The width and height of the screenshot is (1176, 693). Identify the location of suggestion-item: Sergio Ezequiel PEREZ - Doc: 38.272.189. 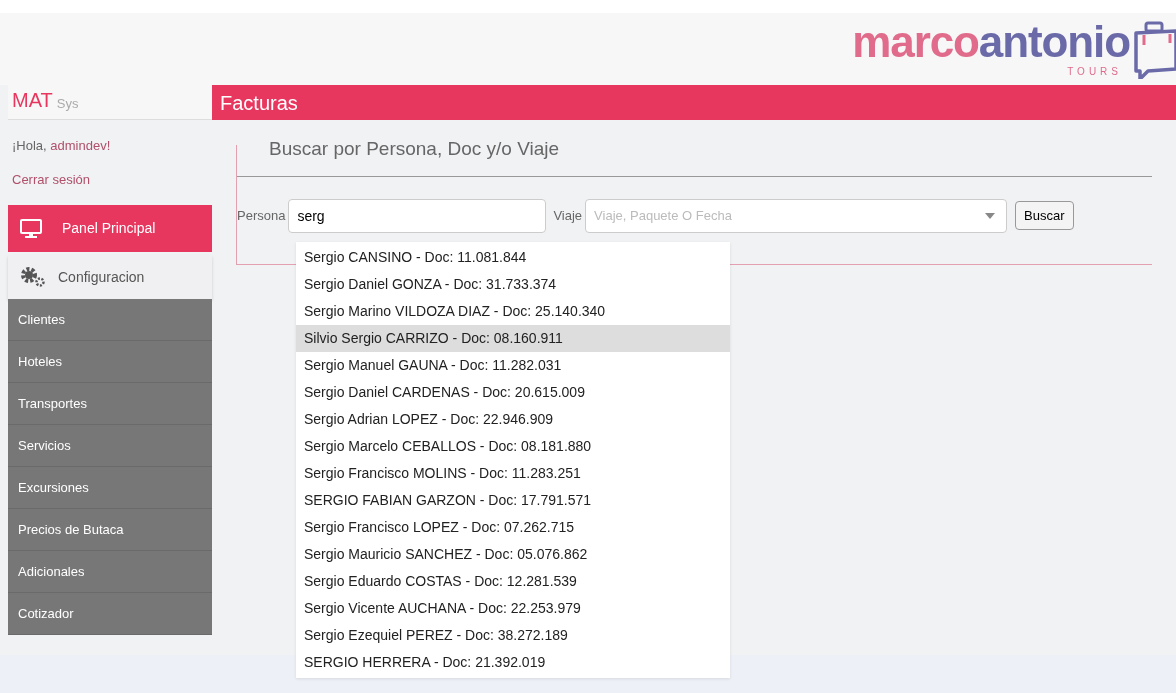
(513, 635).